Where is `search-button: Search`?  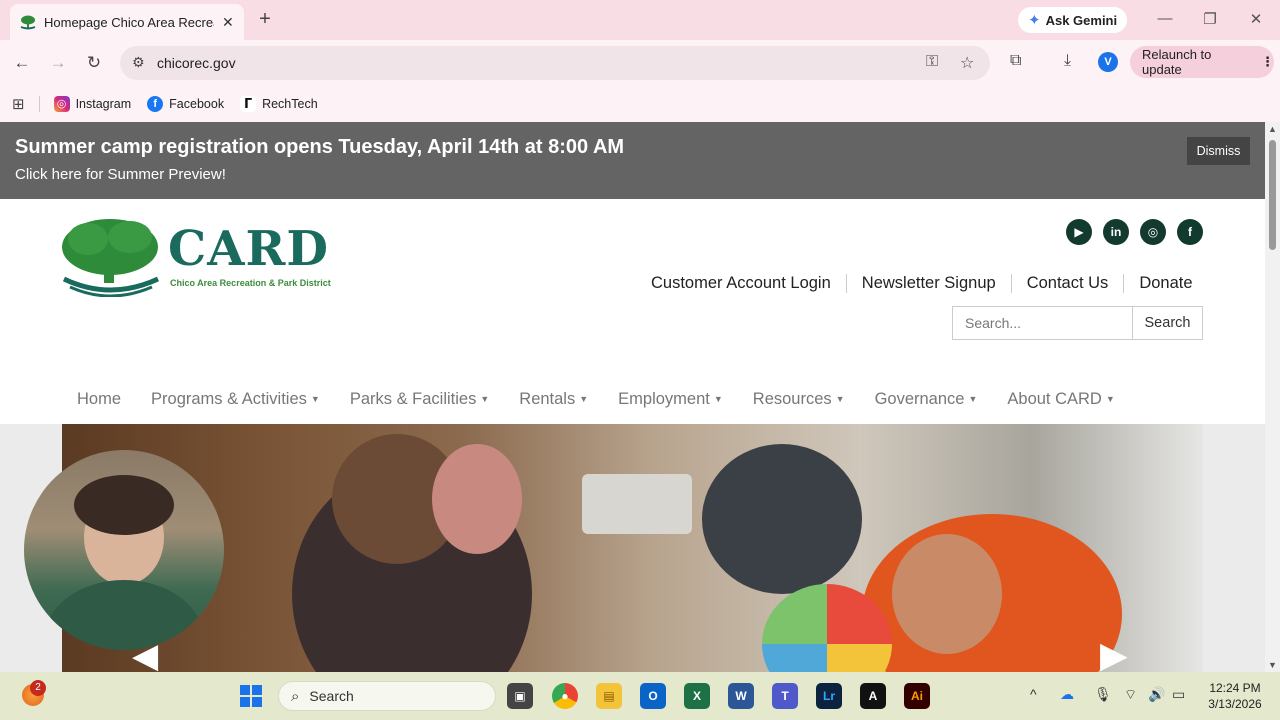 search-button: Search is located at coordinates (1167, 323).